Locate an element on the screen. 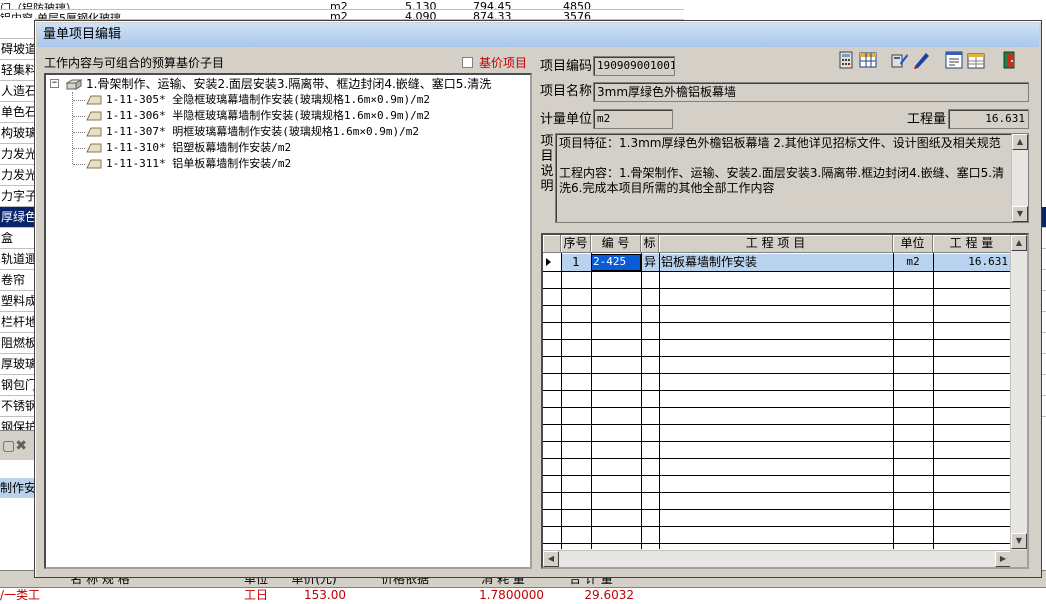  bg-top-row-1: 门（铝防玻璃） m2 5.130 794.45 4850 is located at coordinates (342, 5).